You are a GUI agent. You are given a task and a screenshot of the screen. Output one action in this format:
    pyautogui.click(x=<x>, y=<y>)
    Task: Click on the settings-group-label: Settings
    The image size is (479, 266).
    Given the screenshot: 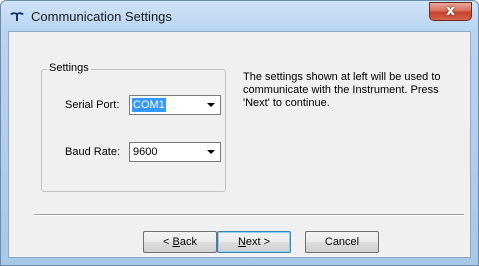 What is the action you would take?
    pyautogui.click(x=69, y=68)
    